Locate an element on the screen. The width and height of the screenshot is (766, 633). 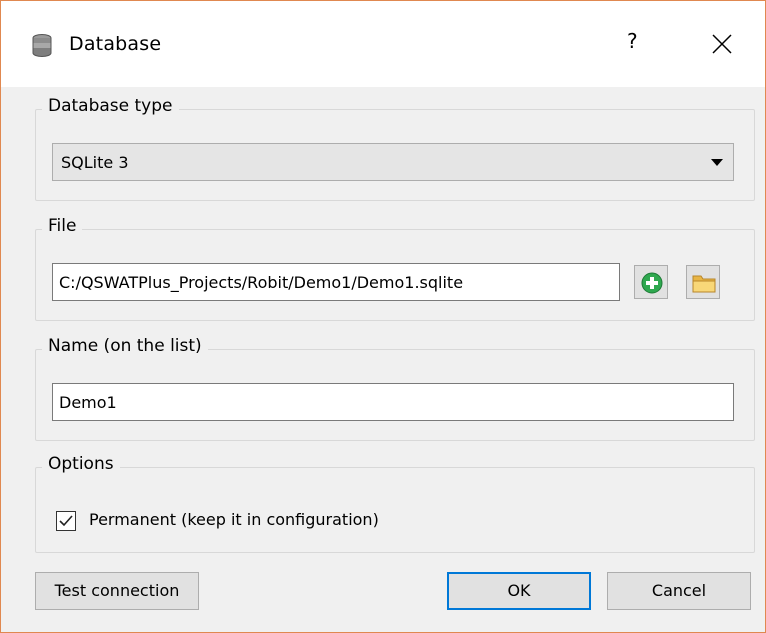
title-bar: Database ? is located at coordinates (383, 44).